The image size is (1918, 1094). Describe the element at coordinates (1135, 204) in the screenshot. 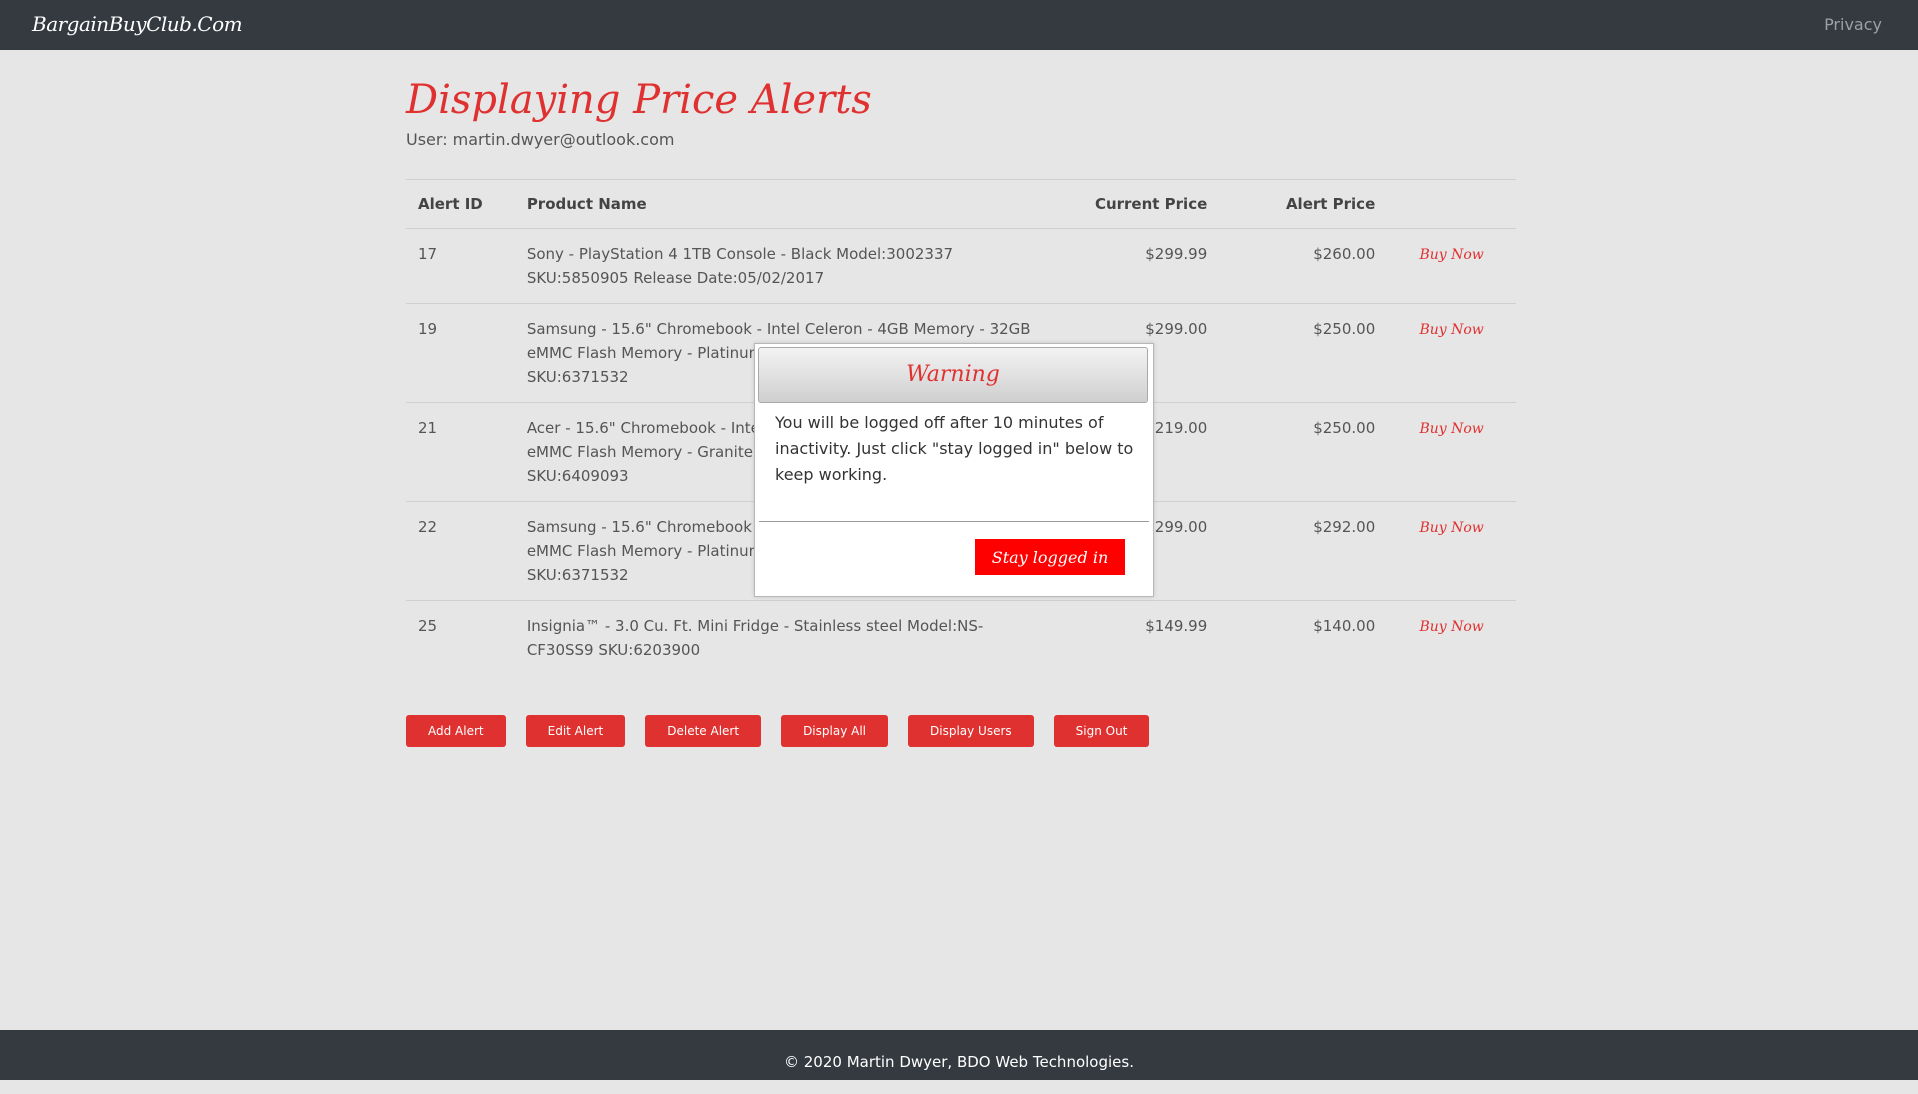

I see `header-current-price: Current Price` at that location.